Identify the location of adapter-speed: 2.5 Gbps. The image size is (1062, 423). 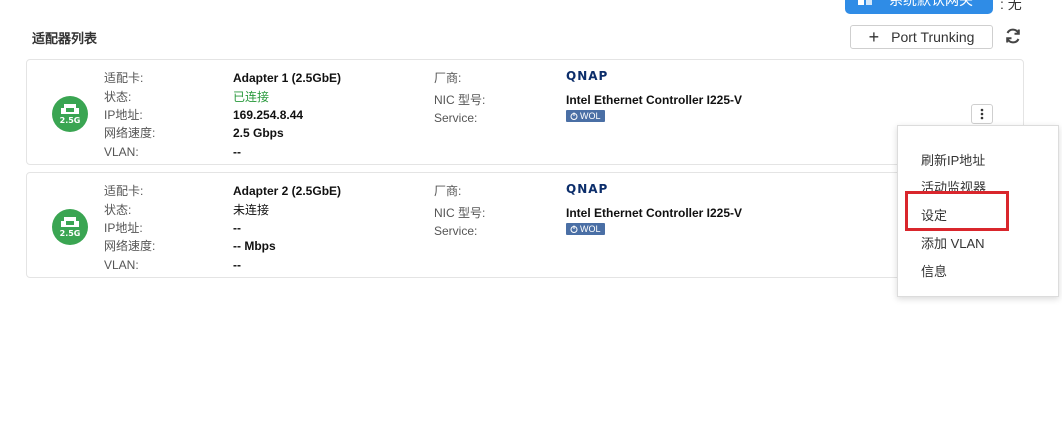
(258, 133).